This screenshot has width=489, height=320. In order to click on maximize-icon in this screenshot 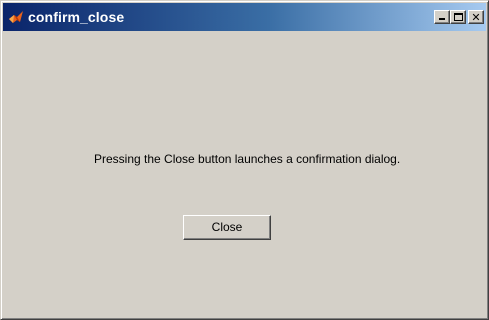, I will do `click(458, 17)`.